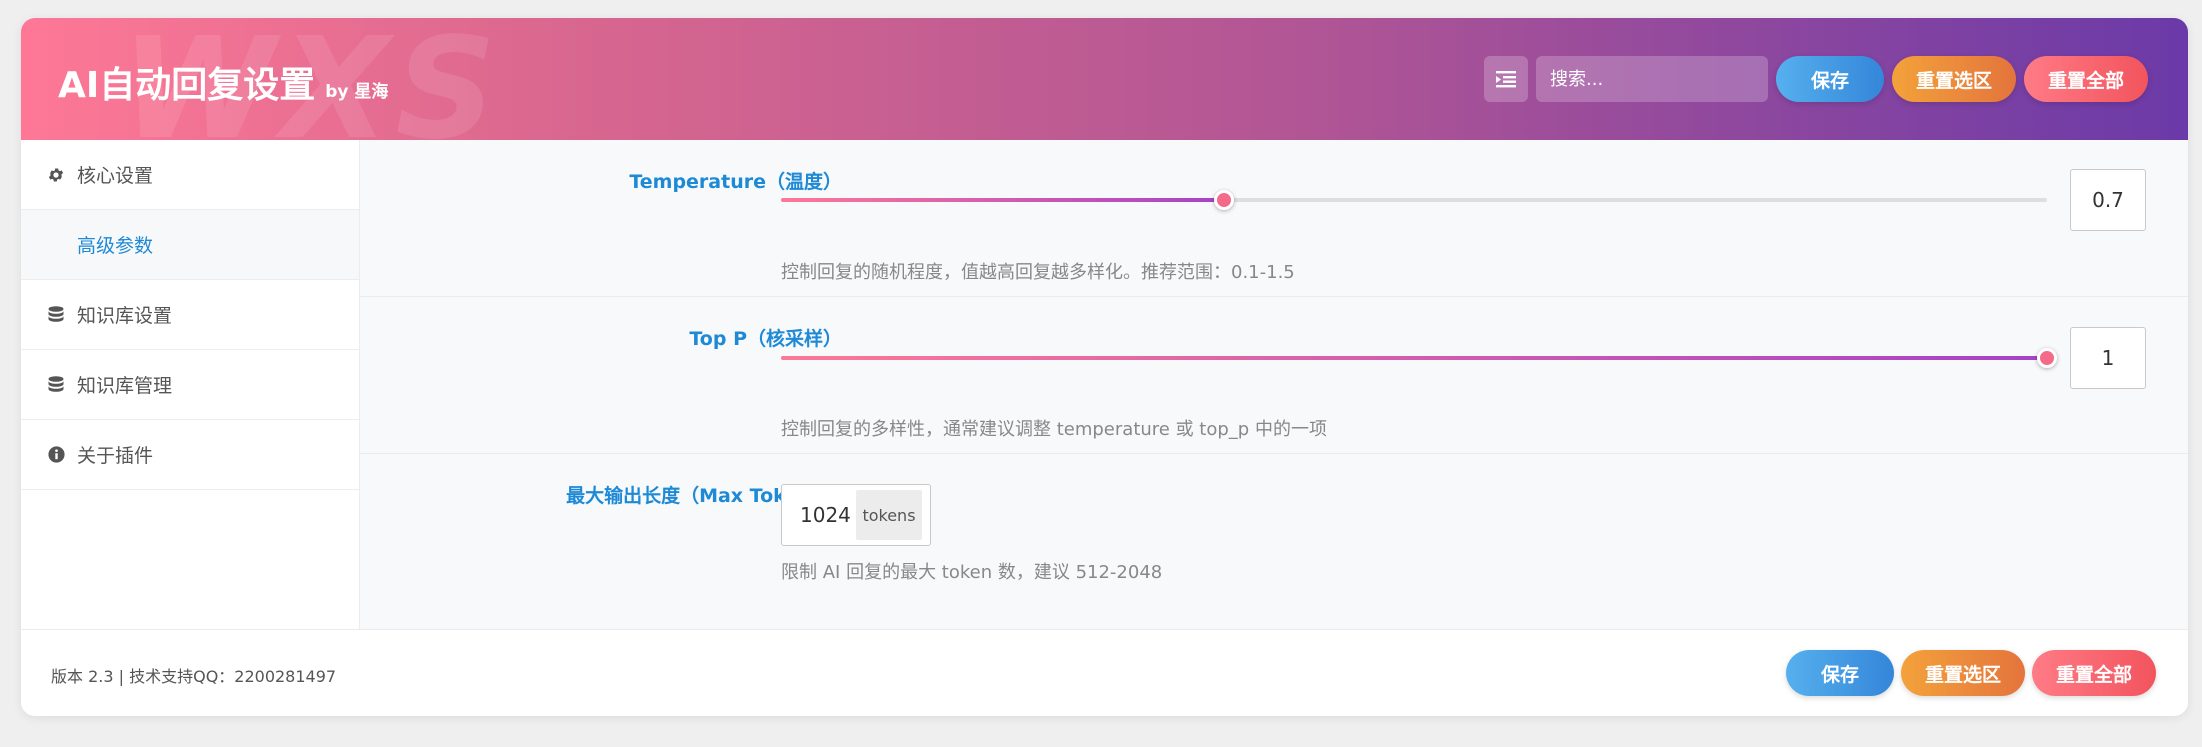 The image size is (2202, 747). What do you see at coordinates (1963, 673) in the screenshot?
I see `footer-reset-selected-button: 重置选区` at bounding box center [1963, 673].